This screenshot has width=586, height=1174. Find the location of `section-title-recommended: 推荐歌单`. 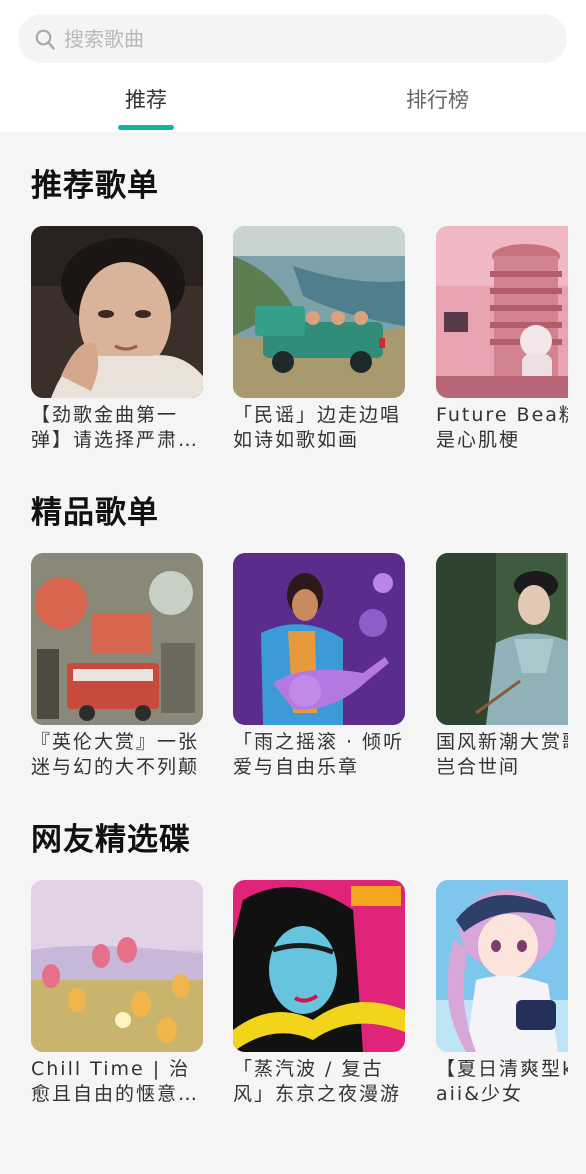

section-title-recommended: 推荐歌单 is located at coordinates (95, 186).